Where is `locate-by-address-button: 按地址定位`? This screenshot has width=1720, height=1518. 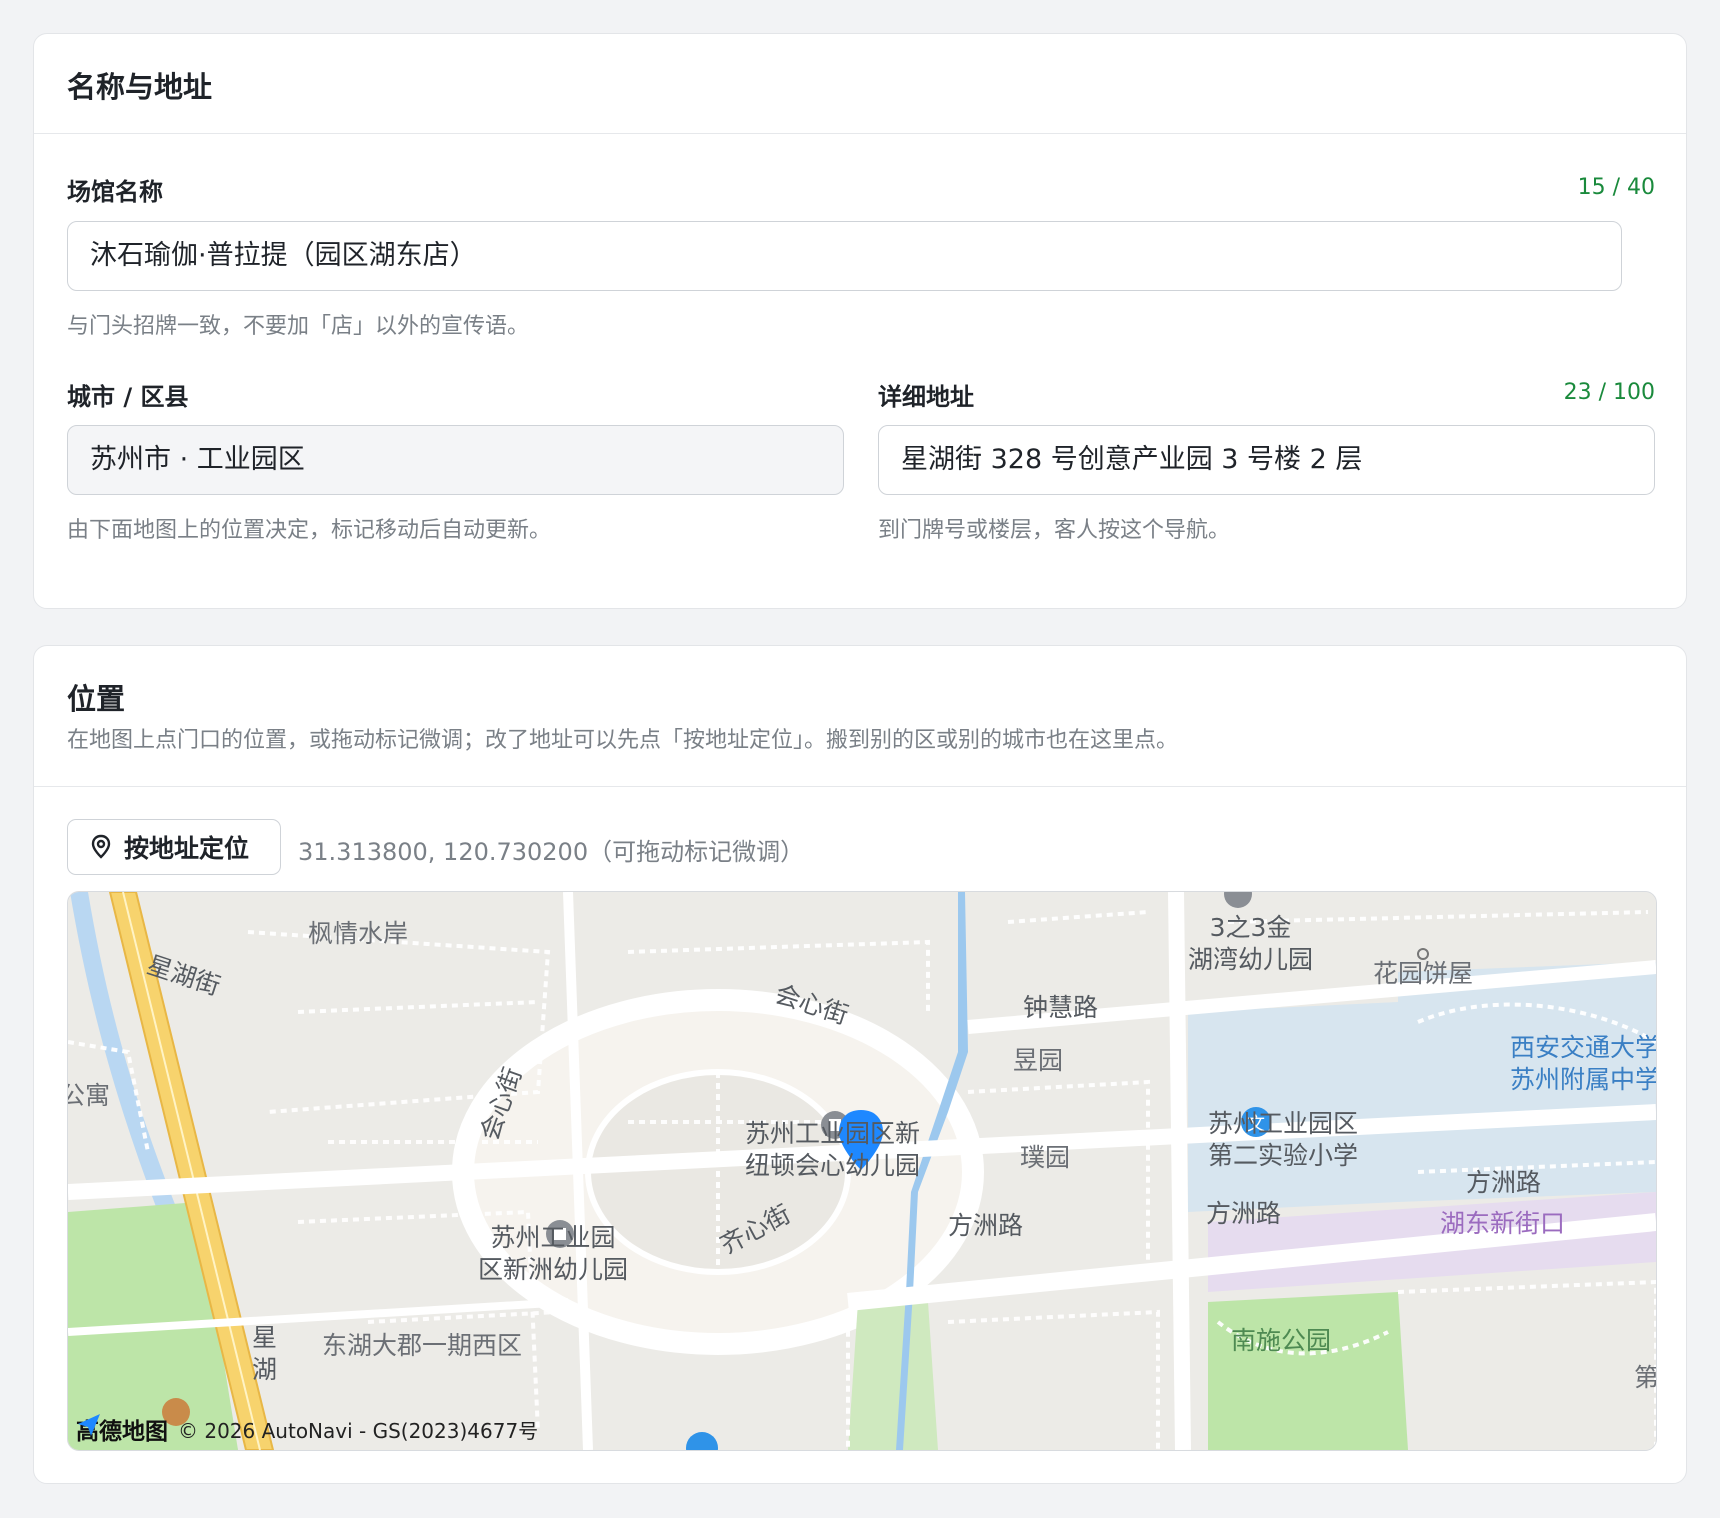
locate-by-address-button: 按地址定位 is located at coordinates (174, 847).